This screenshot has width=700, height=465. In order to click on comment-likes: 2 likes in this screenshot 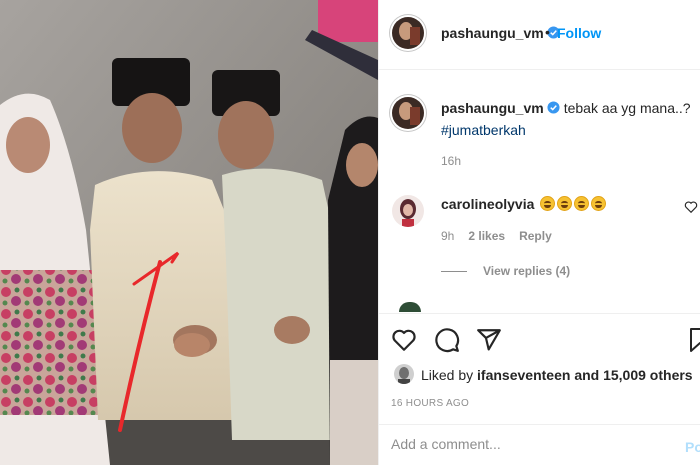, I will do `click(486, 236)`.